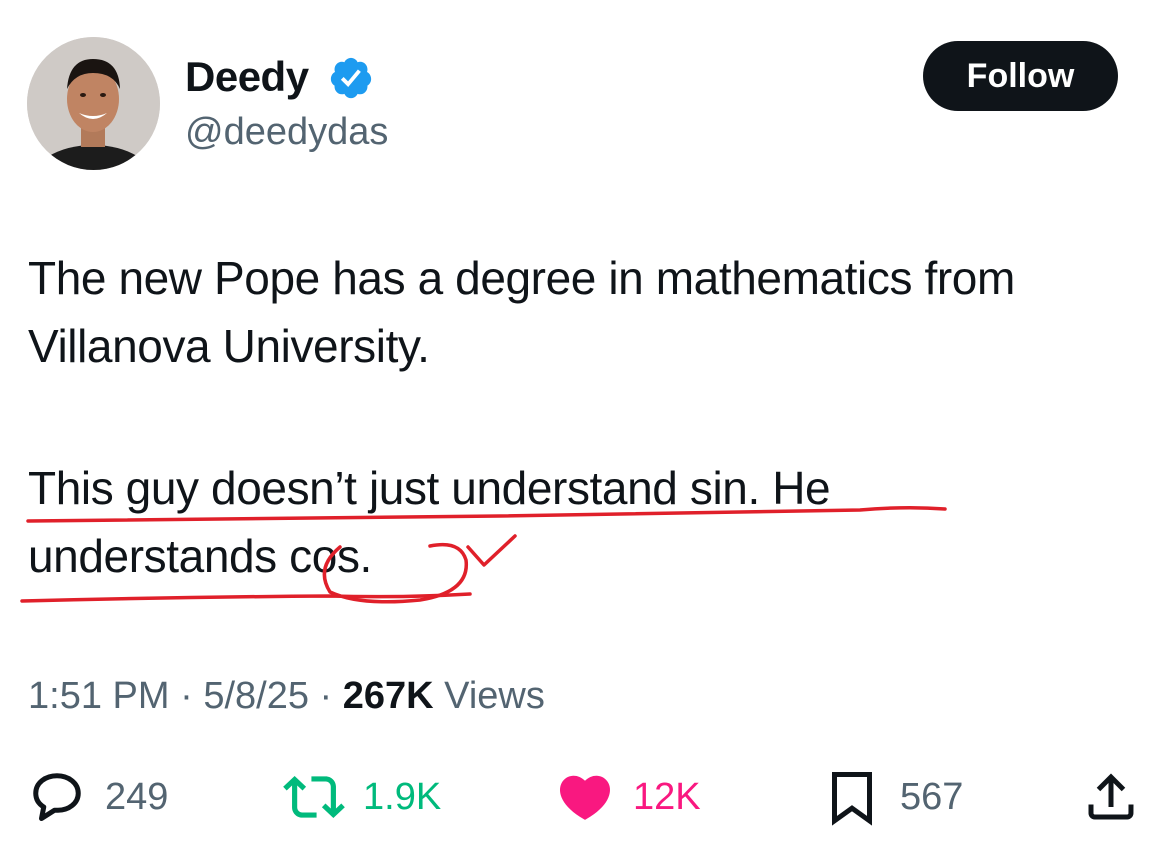  I want to click on heart-filled-icon, so click(585, 797).